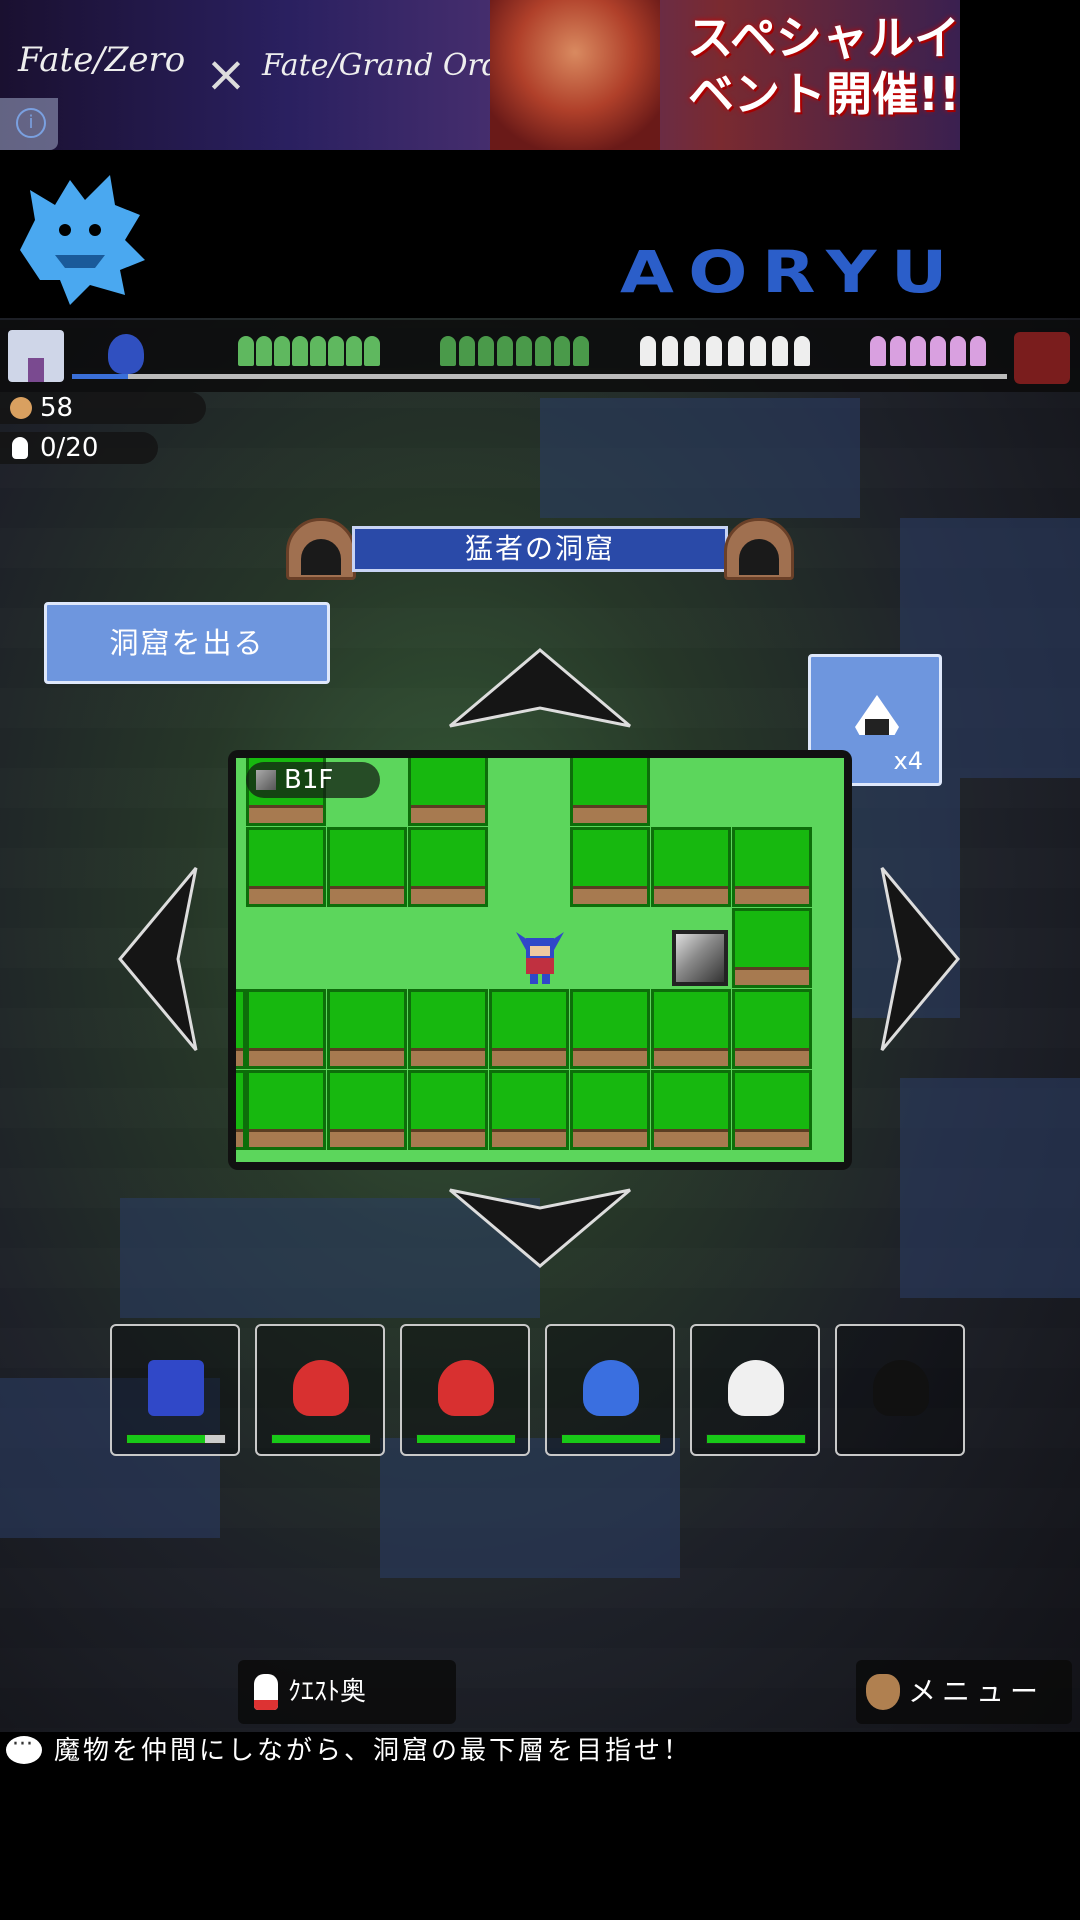 This screenshot has width=1080, height=1920. What do you see at coordinates (540, 1227) in the screenshot?
I see `move-down-button` at bounding box center [540, 1227].